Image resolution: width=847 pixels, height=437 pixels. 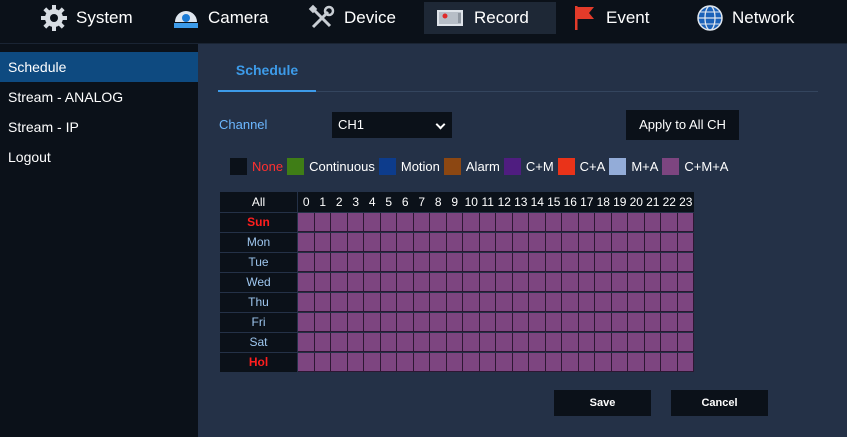 I want to click on nav-network: Network, so click(x=745, y=18).